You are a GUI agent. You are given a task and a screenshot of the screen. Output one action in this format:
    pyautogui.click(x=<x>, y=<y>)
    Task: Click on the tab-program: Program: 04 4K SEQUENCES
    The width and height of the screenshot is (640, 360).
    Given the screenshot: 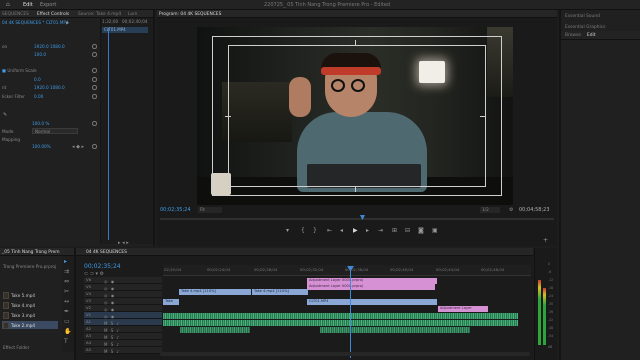 What is the action you would take?
    pyautogui.click(x=190, y=14)
    